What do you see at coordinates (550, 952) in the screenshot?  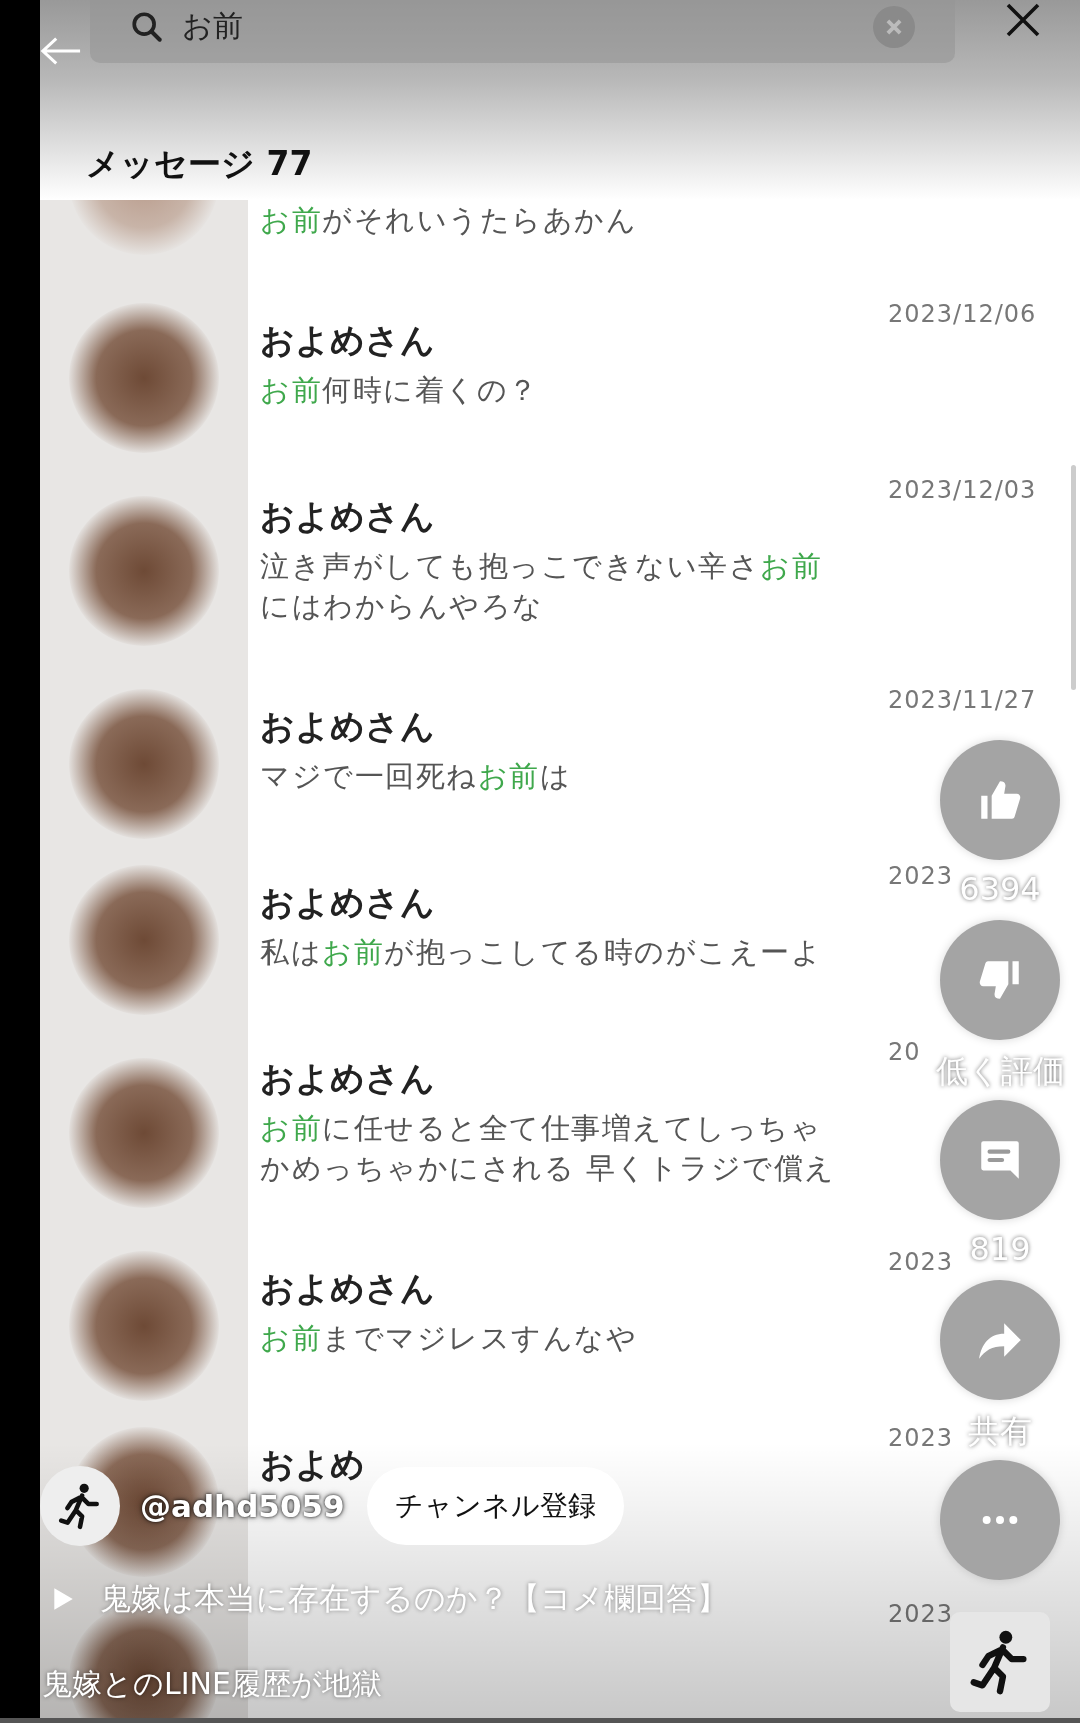 I see `message-text: 私は お前が抱っこしてる時のがこえーよ` at bounding box center [550, 952].